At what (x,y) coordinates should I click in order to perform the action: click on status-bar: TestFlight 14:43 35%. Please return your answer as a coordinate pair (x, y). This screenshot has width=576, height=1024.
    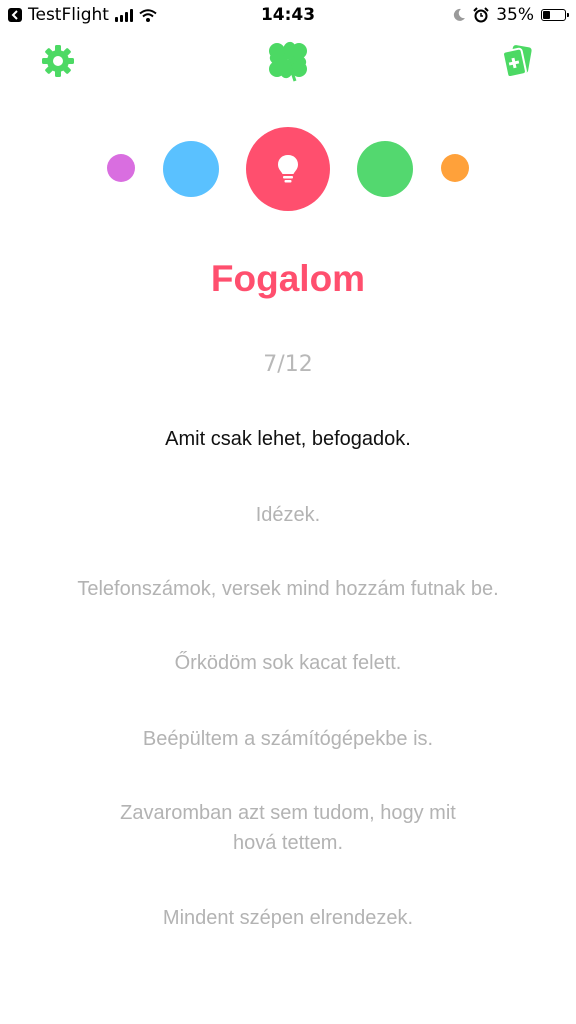
    Looking at the image, I should click on (288, 15).